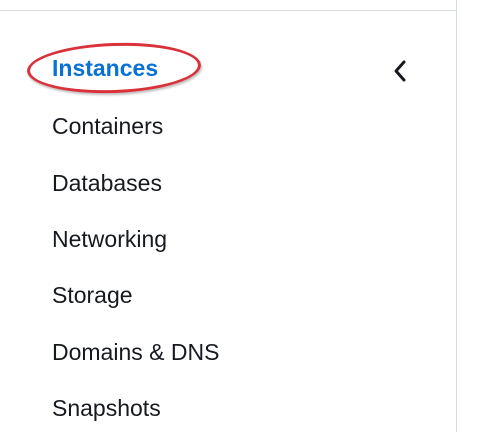  Describe the element at coordinates (107, 183) in the screenshot. I see `sidebar-item-databases: Databases` at that location.